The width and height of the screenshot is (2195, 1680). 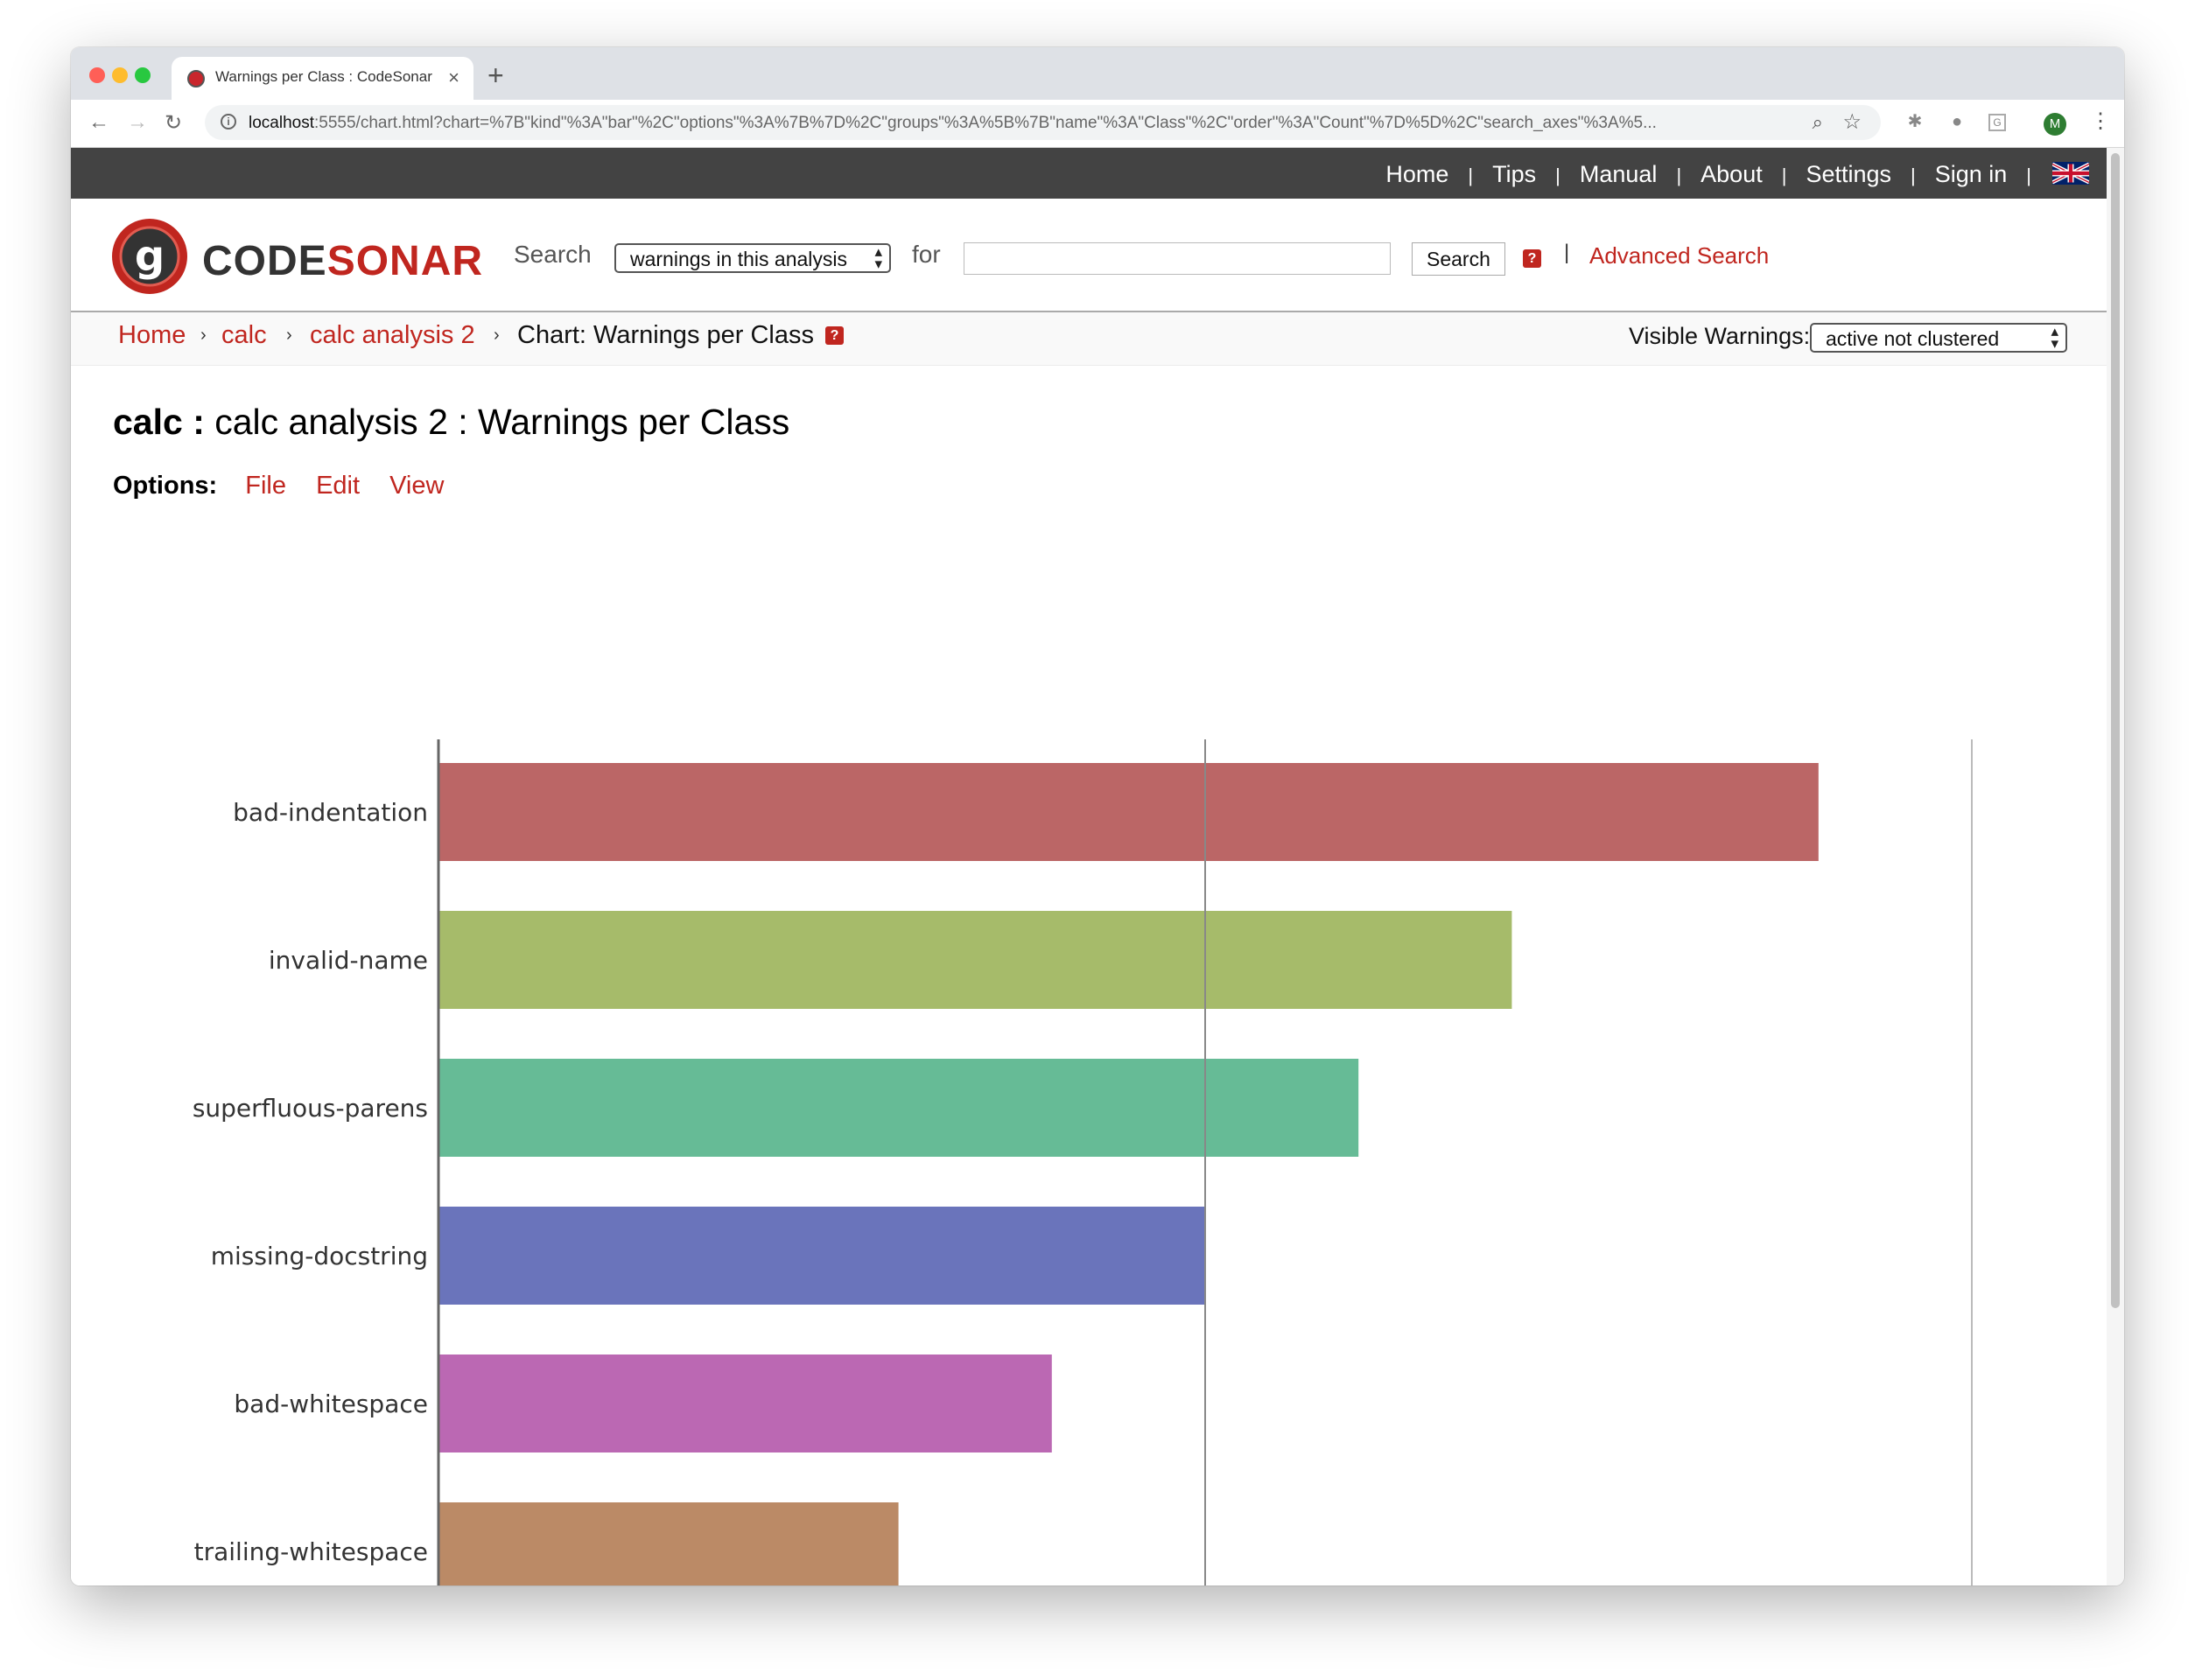 I want to click on back-arrow-icon: ←, so click(x=99, y=122).